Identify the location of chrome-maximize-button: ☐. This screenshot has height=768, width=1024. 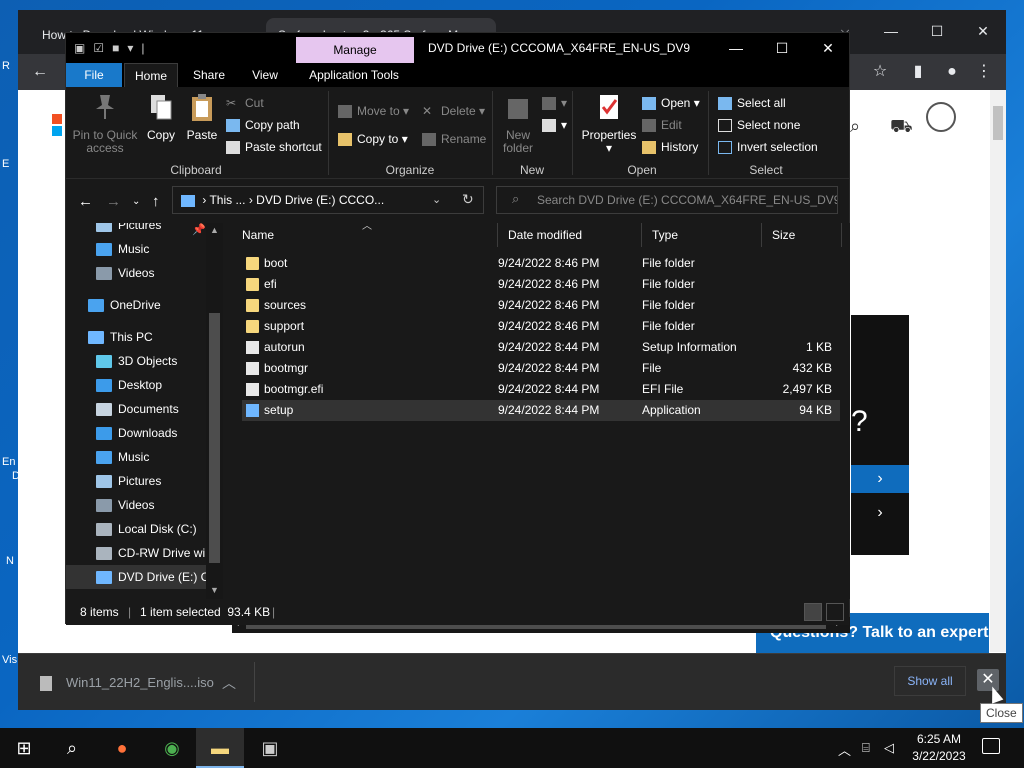
(937, 31).